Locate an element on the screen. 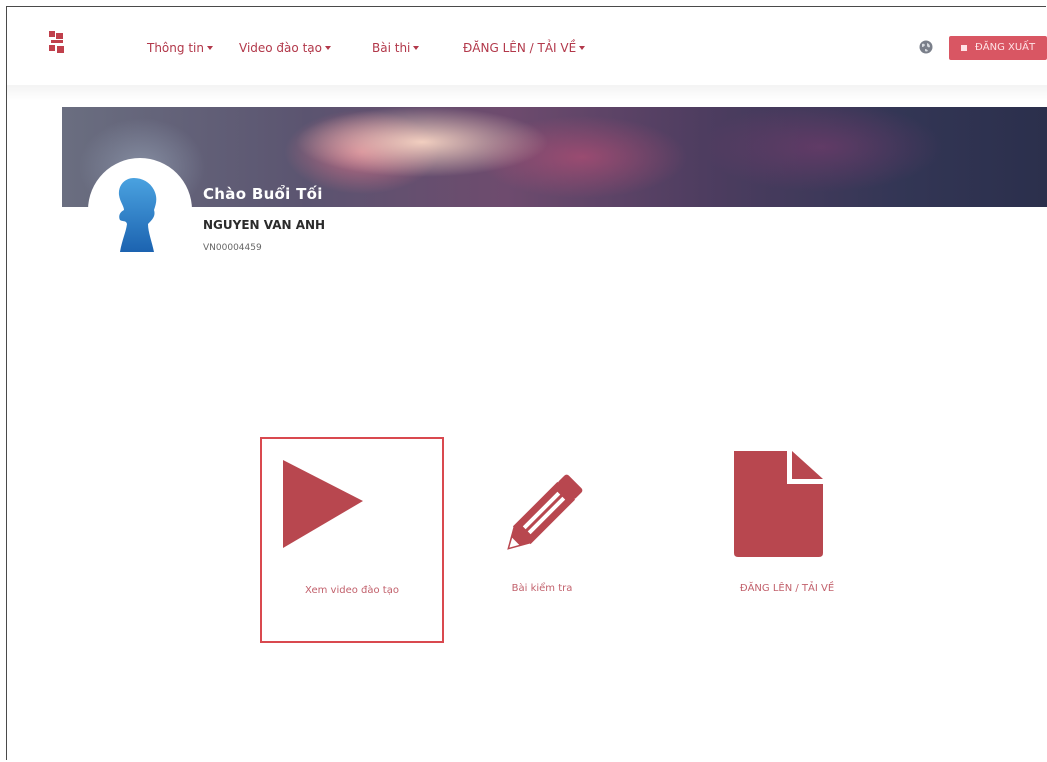 This screenshot has width=1047, height=762. avatar is located at coordinates (140, 210).